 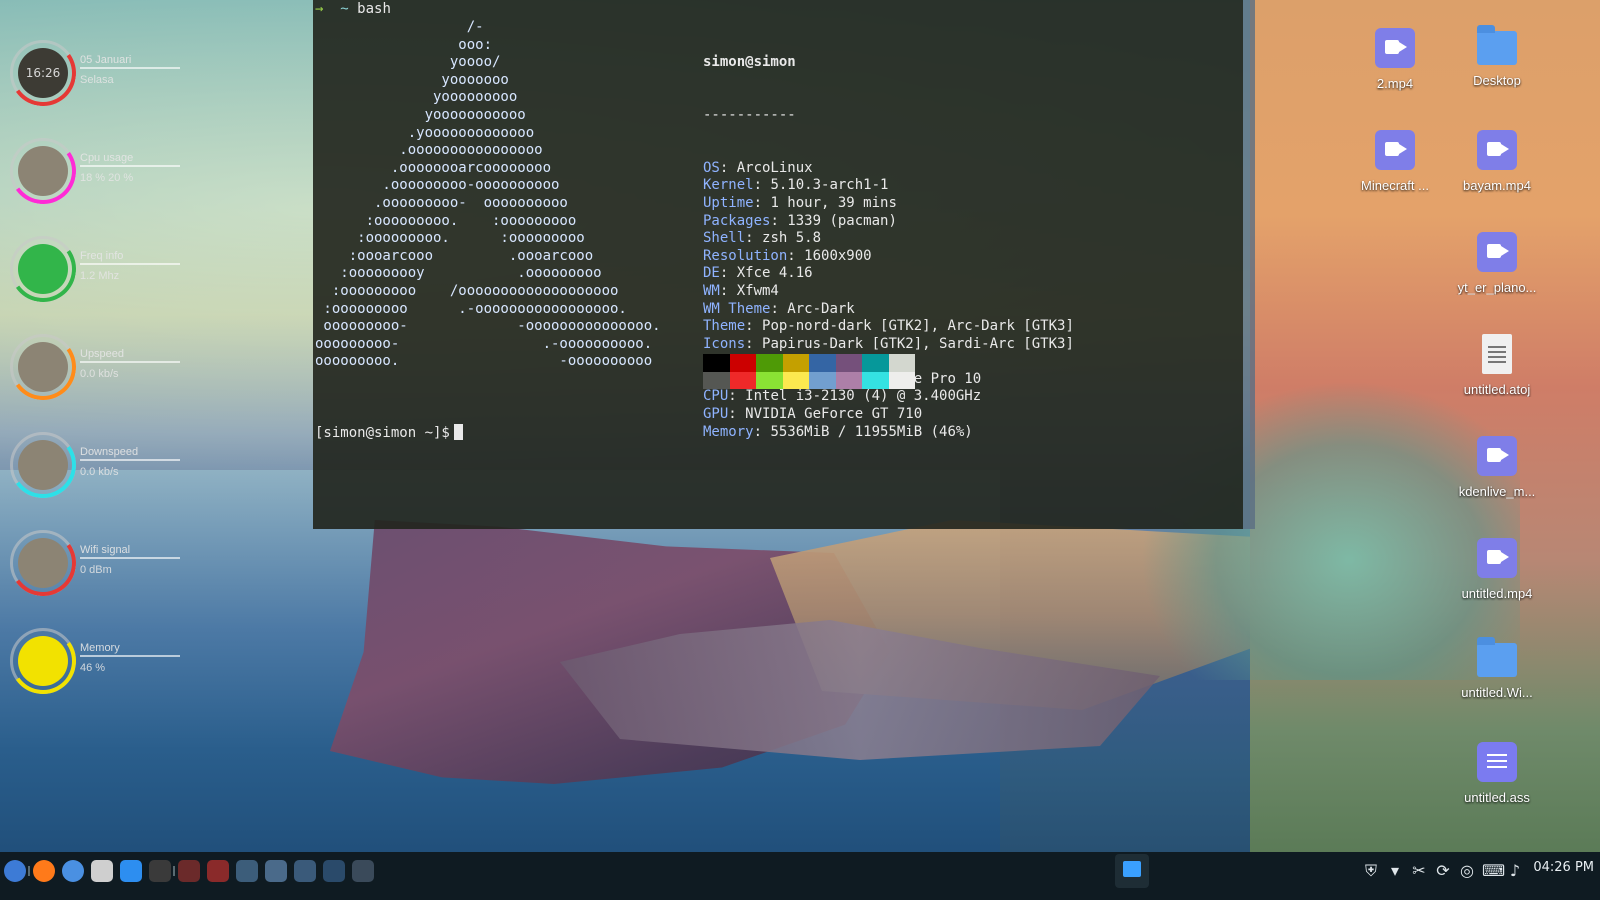 I want to click on desktop-icon: untitled.mp4, so click(x=1497, y=583).